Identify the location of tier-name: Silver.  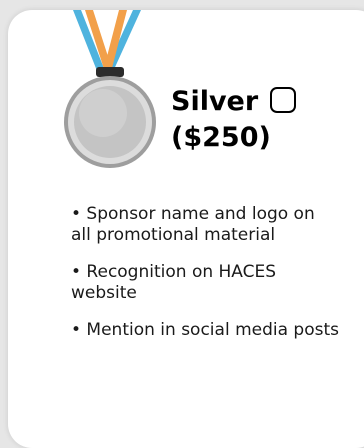
(215, 101).